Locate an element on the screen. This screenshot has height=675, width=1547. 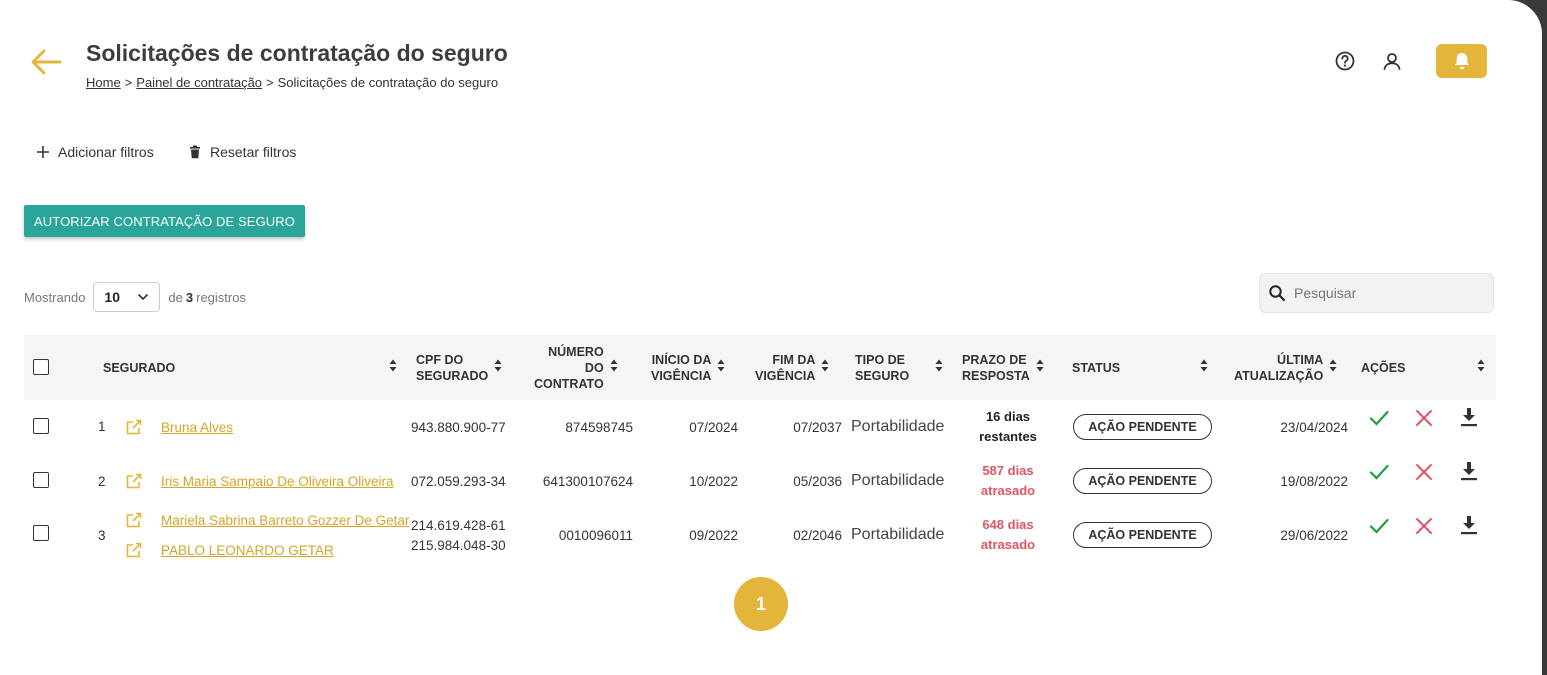
column-header-ultima: ÚLTIMA ATUALIZAÇÃO is located at coordinates (1285, 367).